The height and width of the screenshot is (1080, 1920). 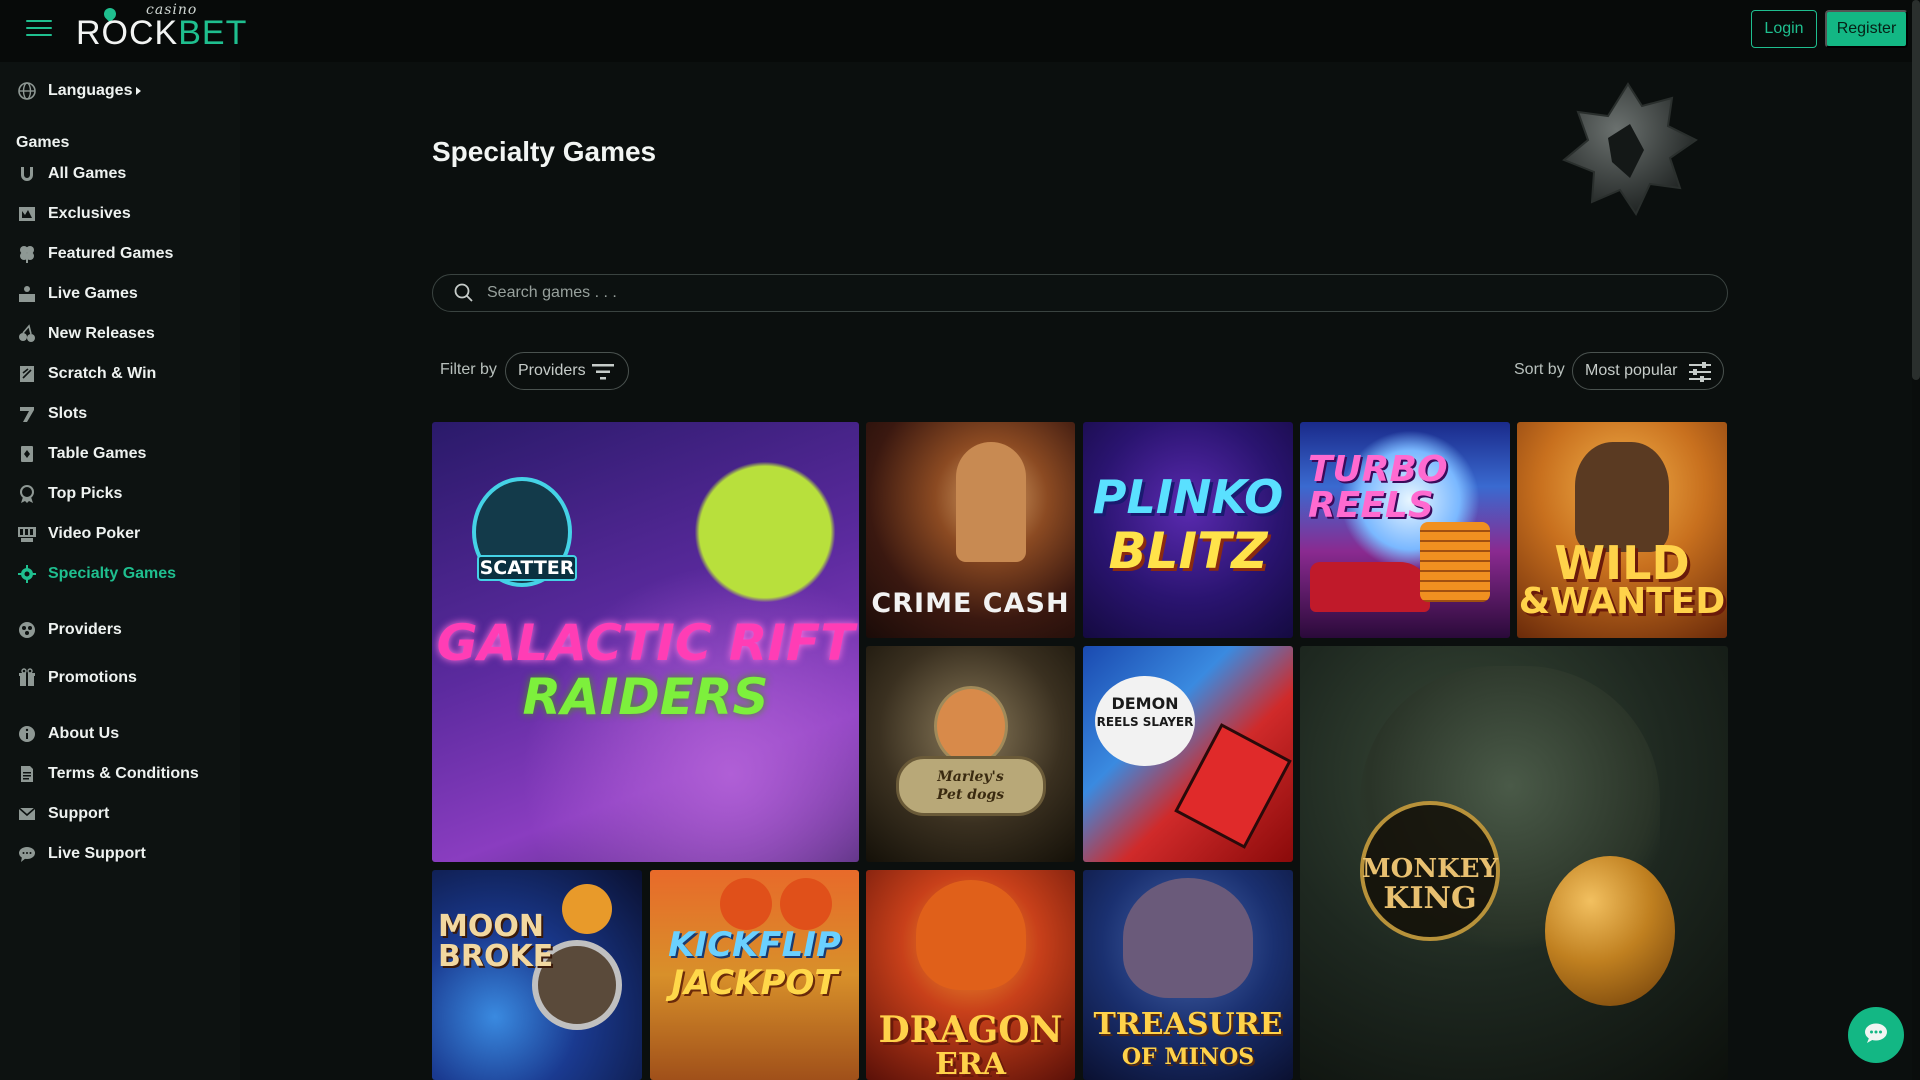 I want to click on sidebar-item-slots: Slots, so click(x=51, y=414).